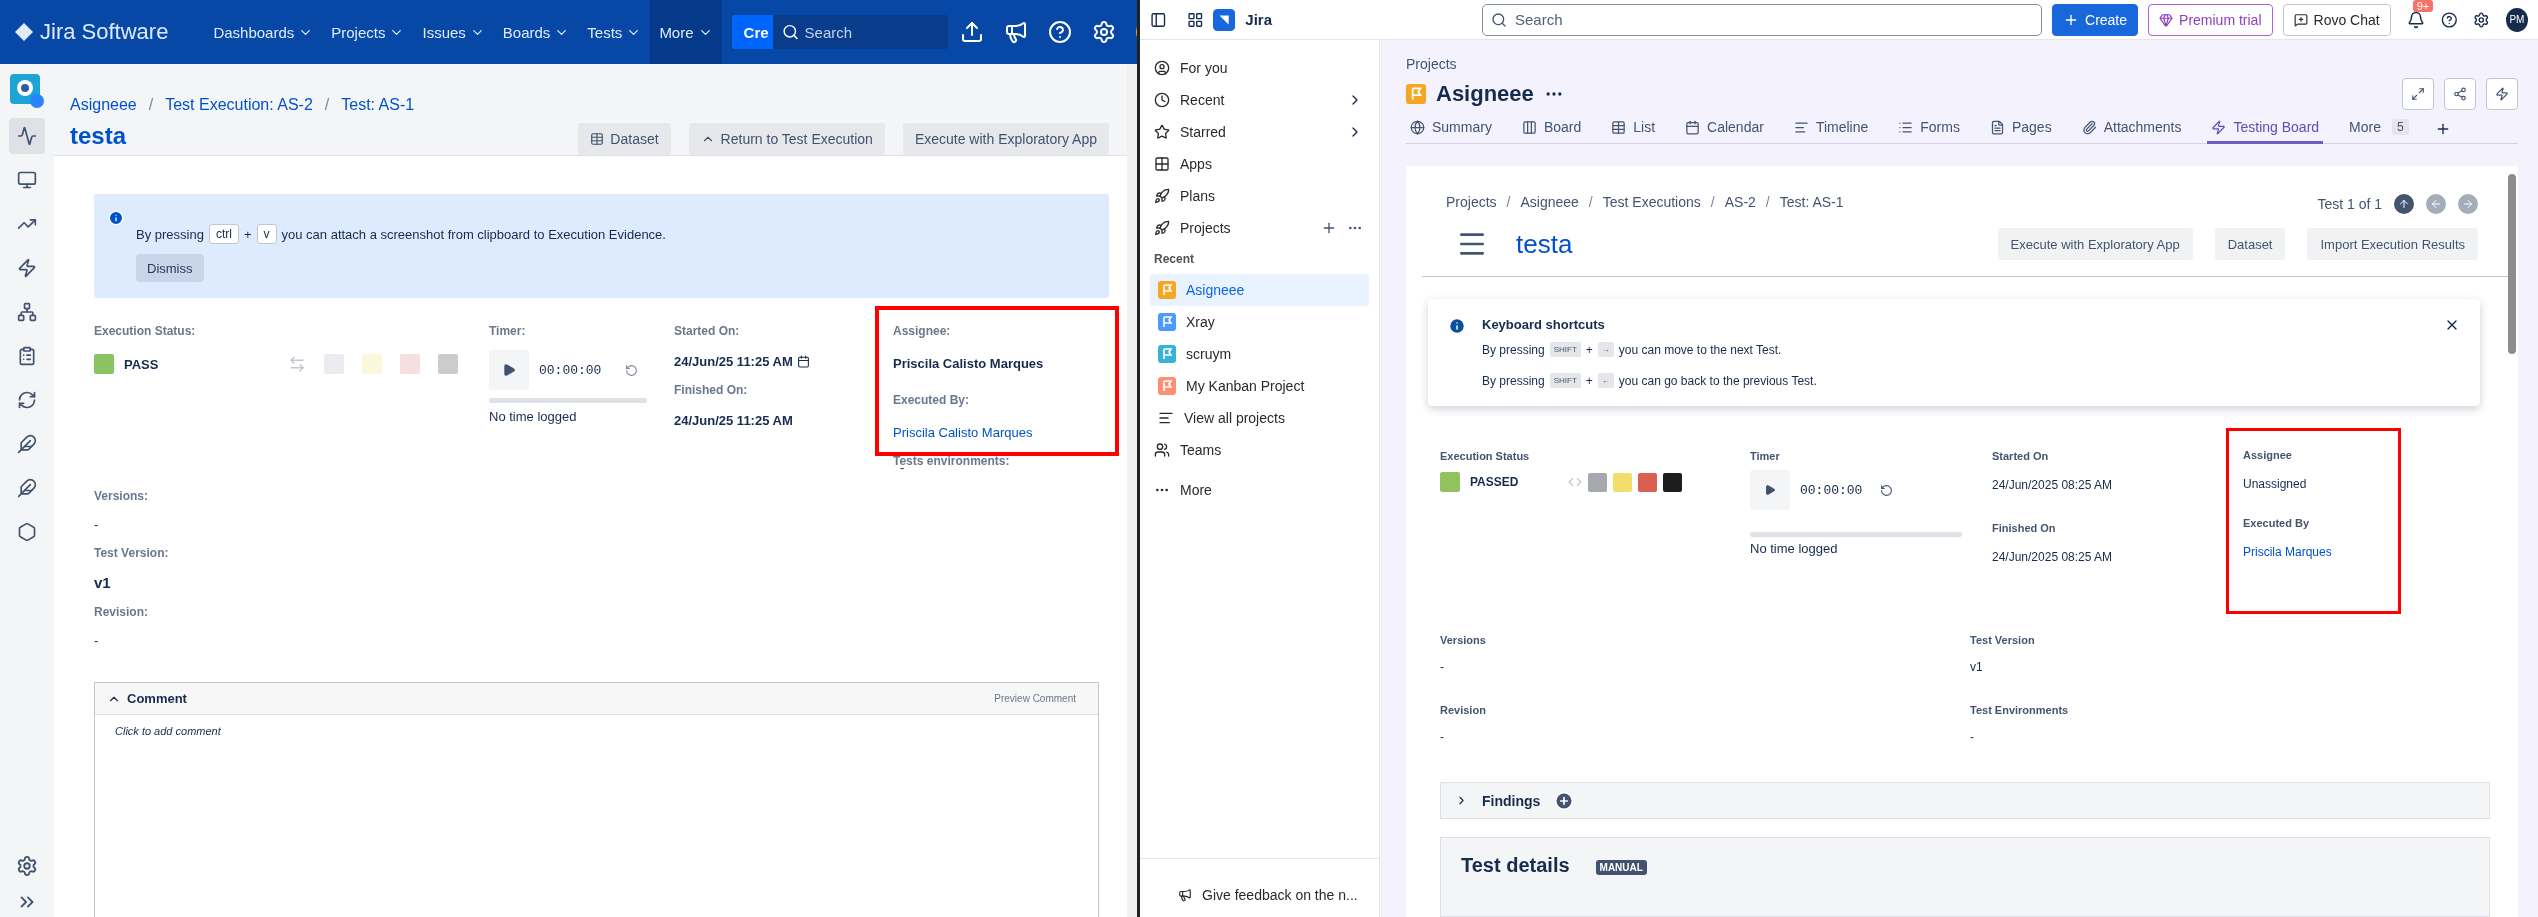 The image size is (2538, 917). What do you see at coordinates (1192, 228) in the screenshot?
I see `sidebar-item: Projects` at bounding box center [1192, 228].